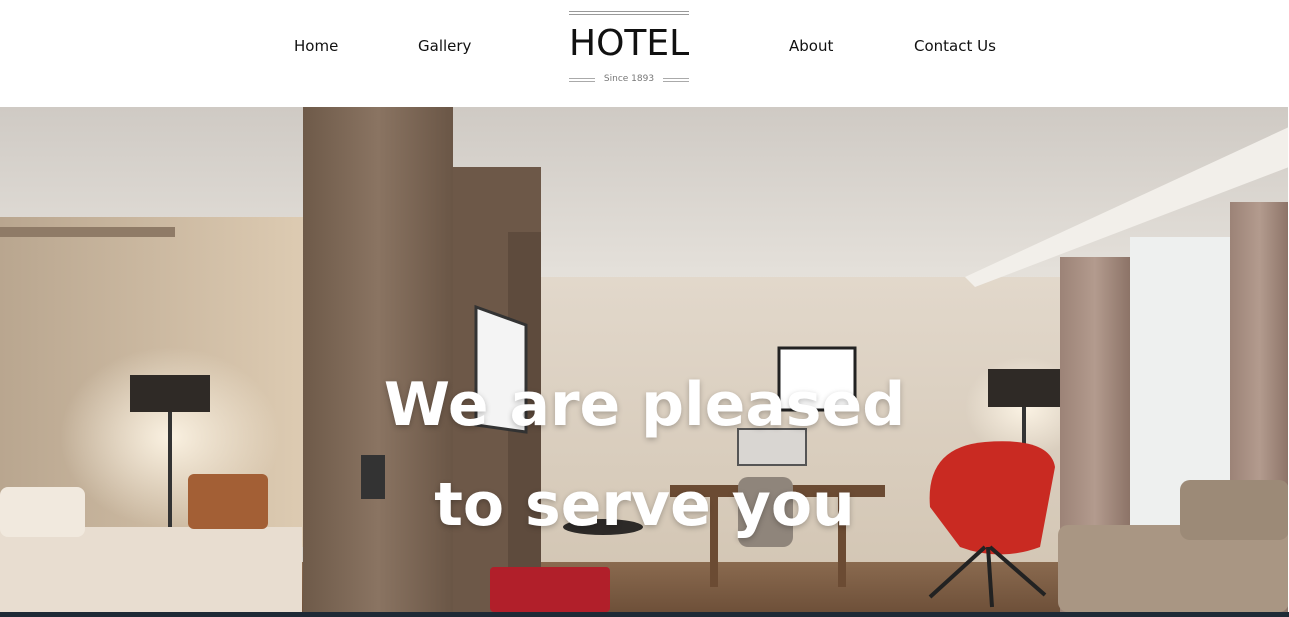  Describe the element at coordinates (629, 43) in the screenshot. I see `logo-title: HOTEL` at that location.